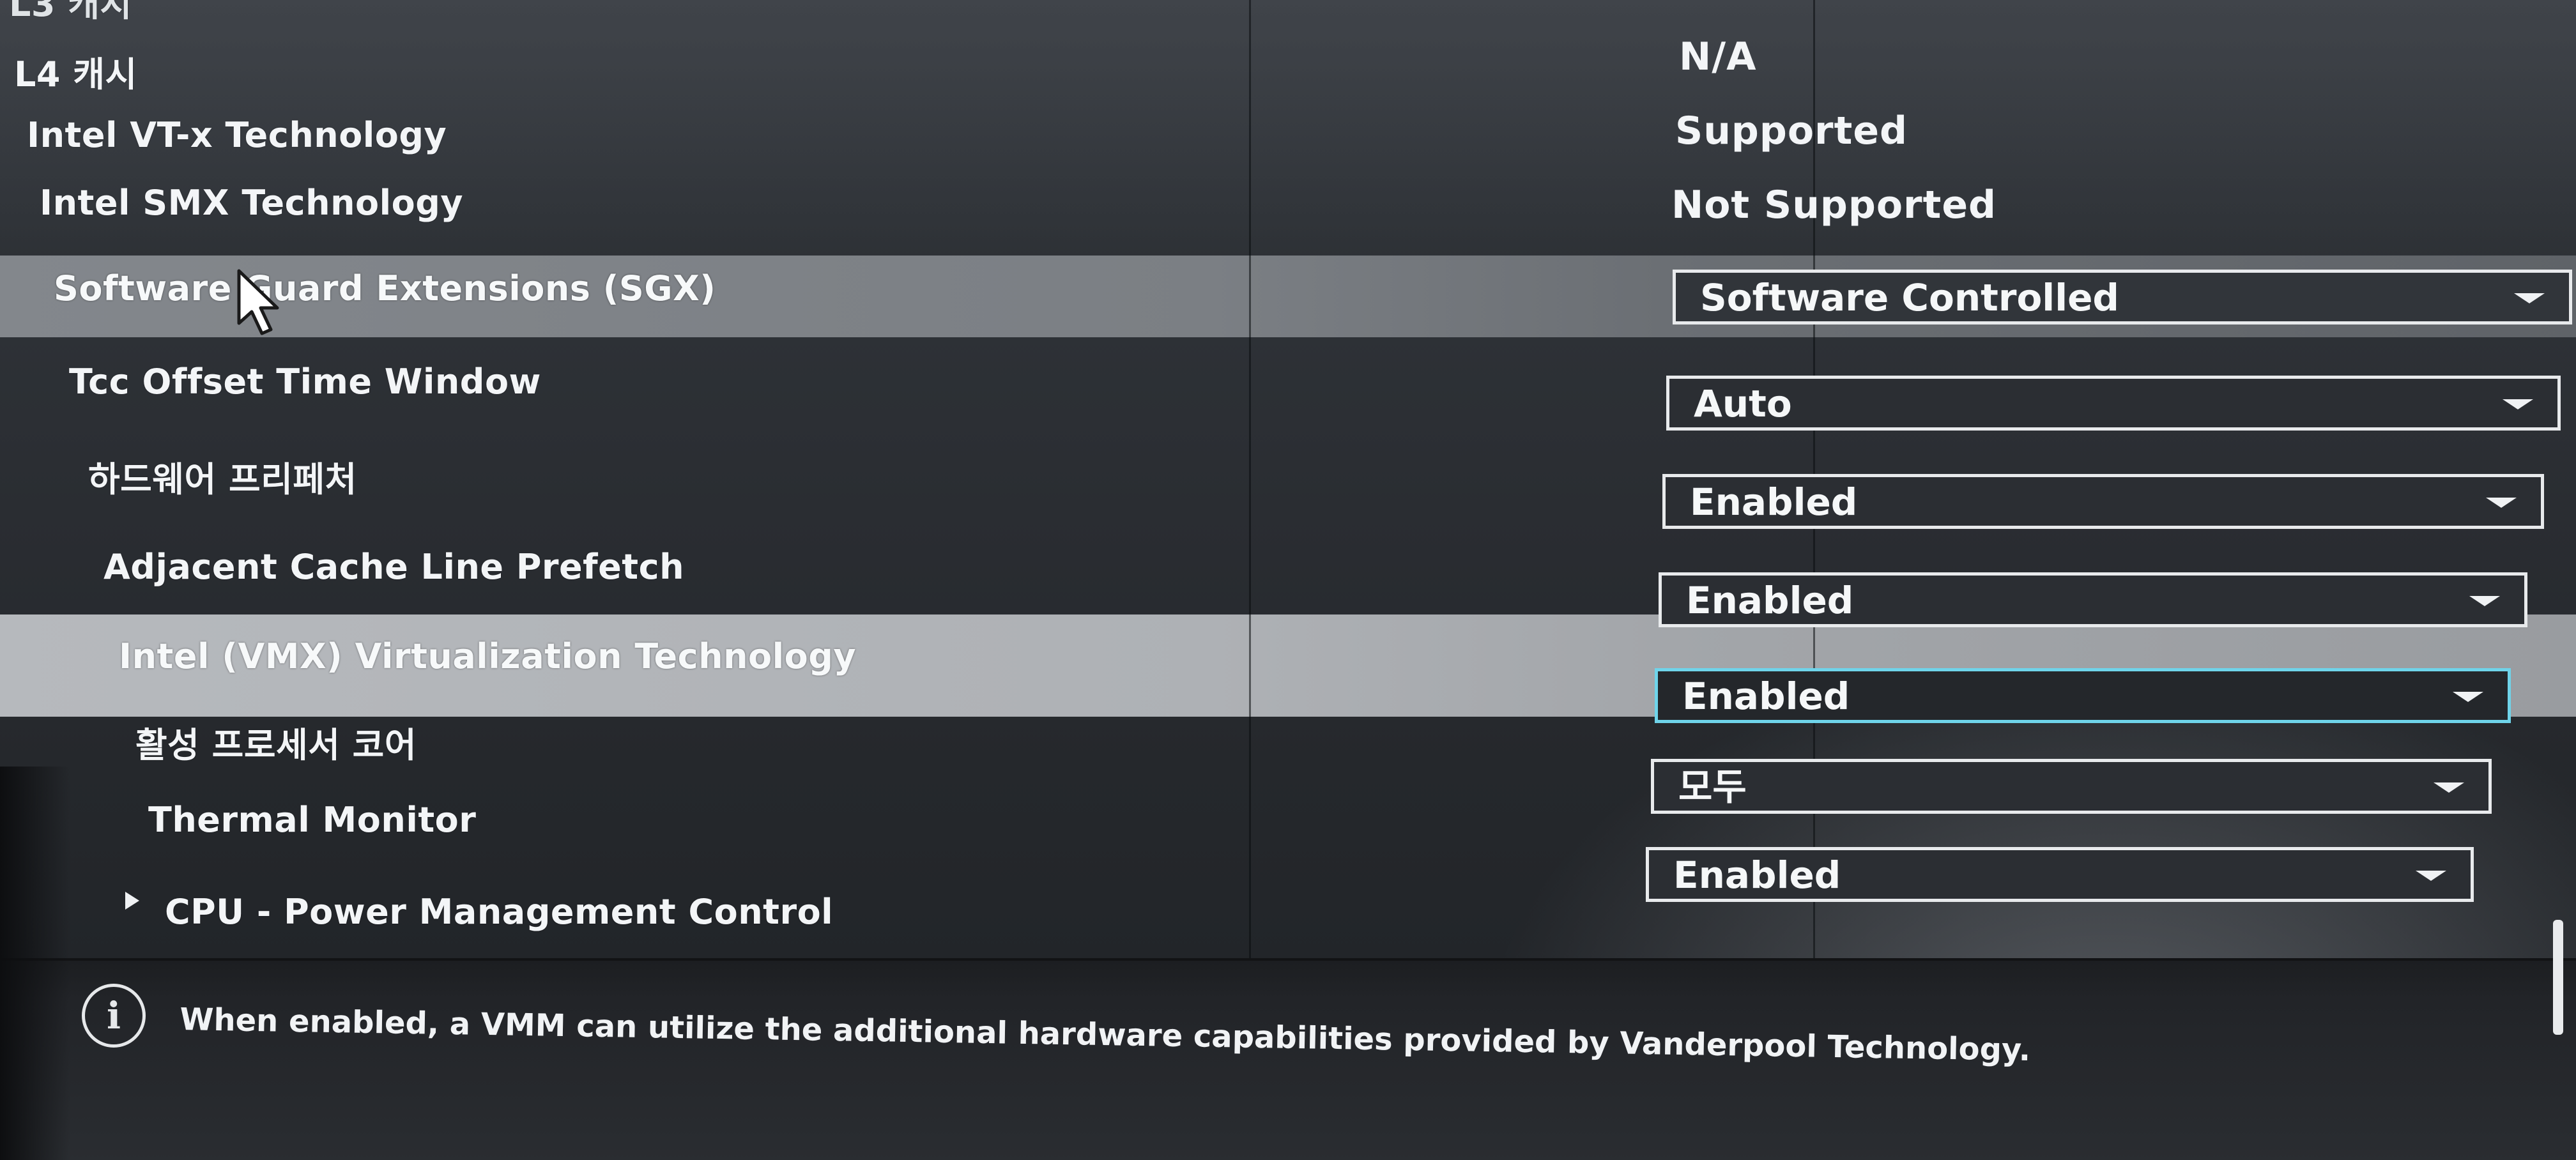 The image size is (2576, 1160). I want to click on active-processor-cores-label: 활성 프로세서 코어, so click(276, 742).